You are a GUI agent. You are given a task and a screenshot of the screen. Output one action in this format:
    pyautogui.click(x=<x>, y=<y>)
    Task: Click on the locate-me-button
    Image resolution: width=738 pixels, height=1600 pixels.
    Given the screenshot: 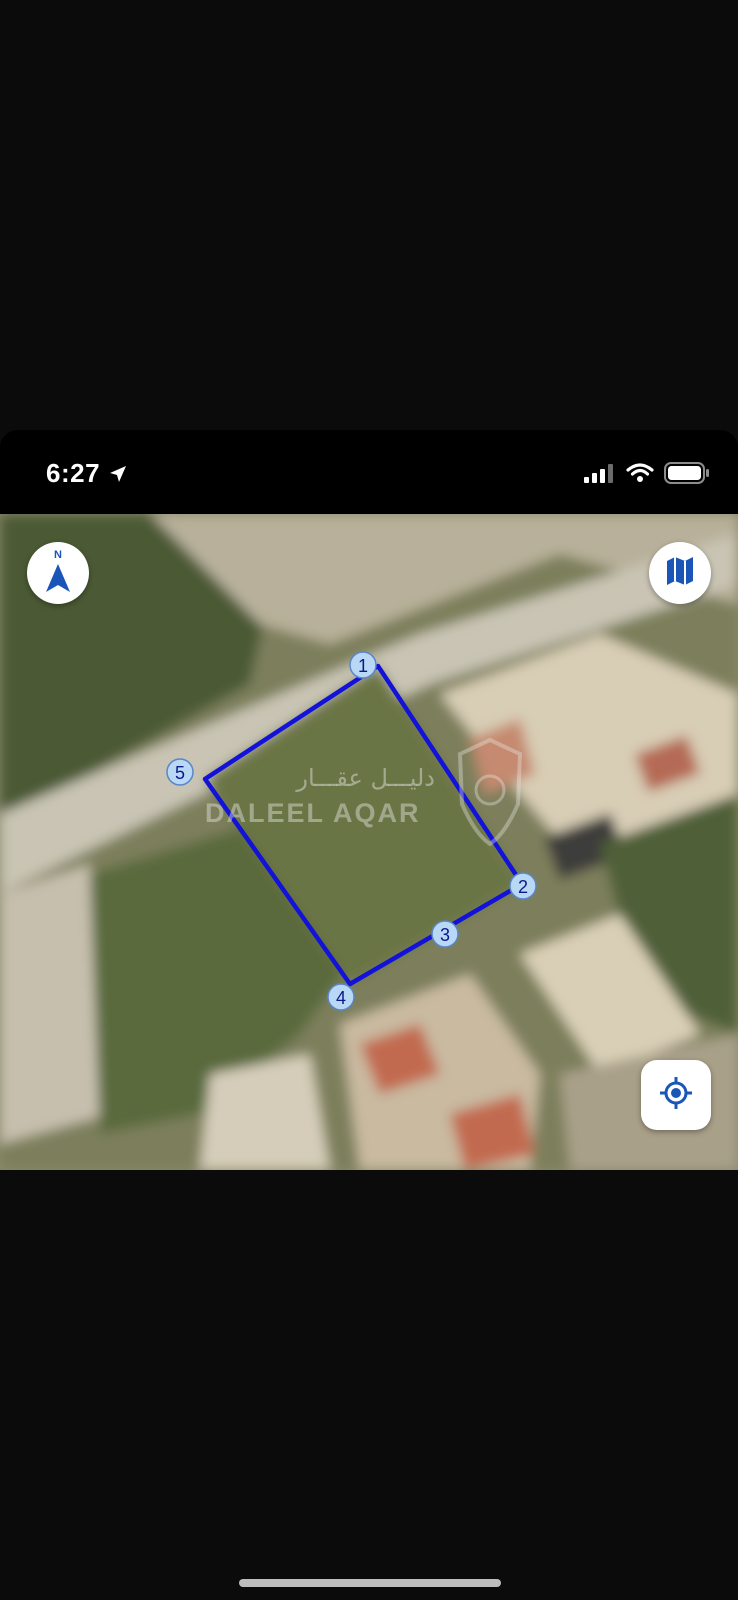 What is the action you would take?
    pyautogui.click(x=676, y=1095)
    